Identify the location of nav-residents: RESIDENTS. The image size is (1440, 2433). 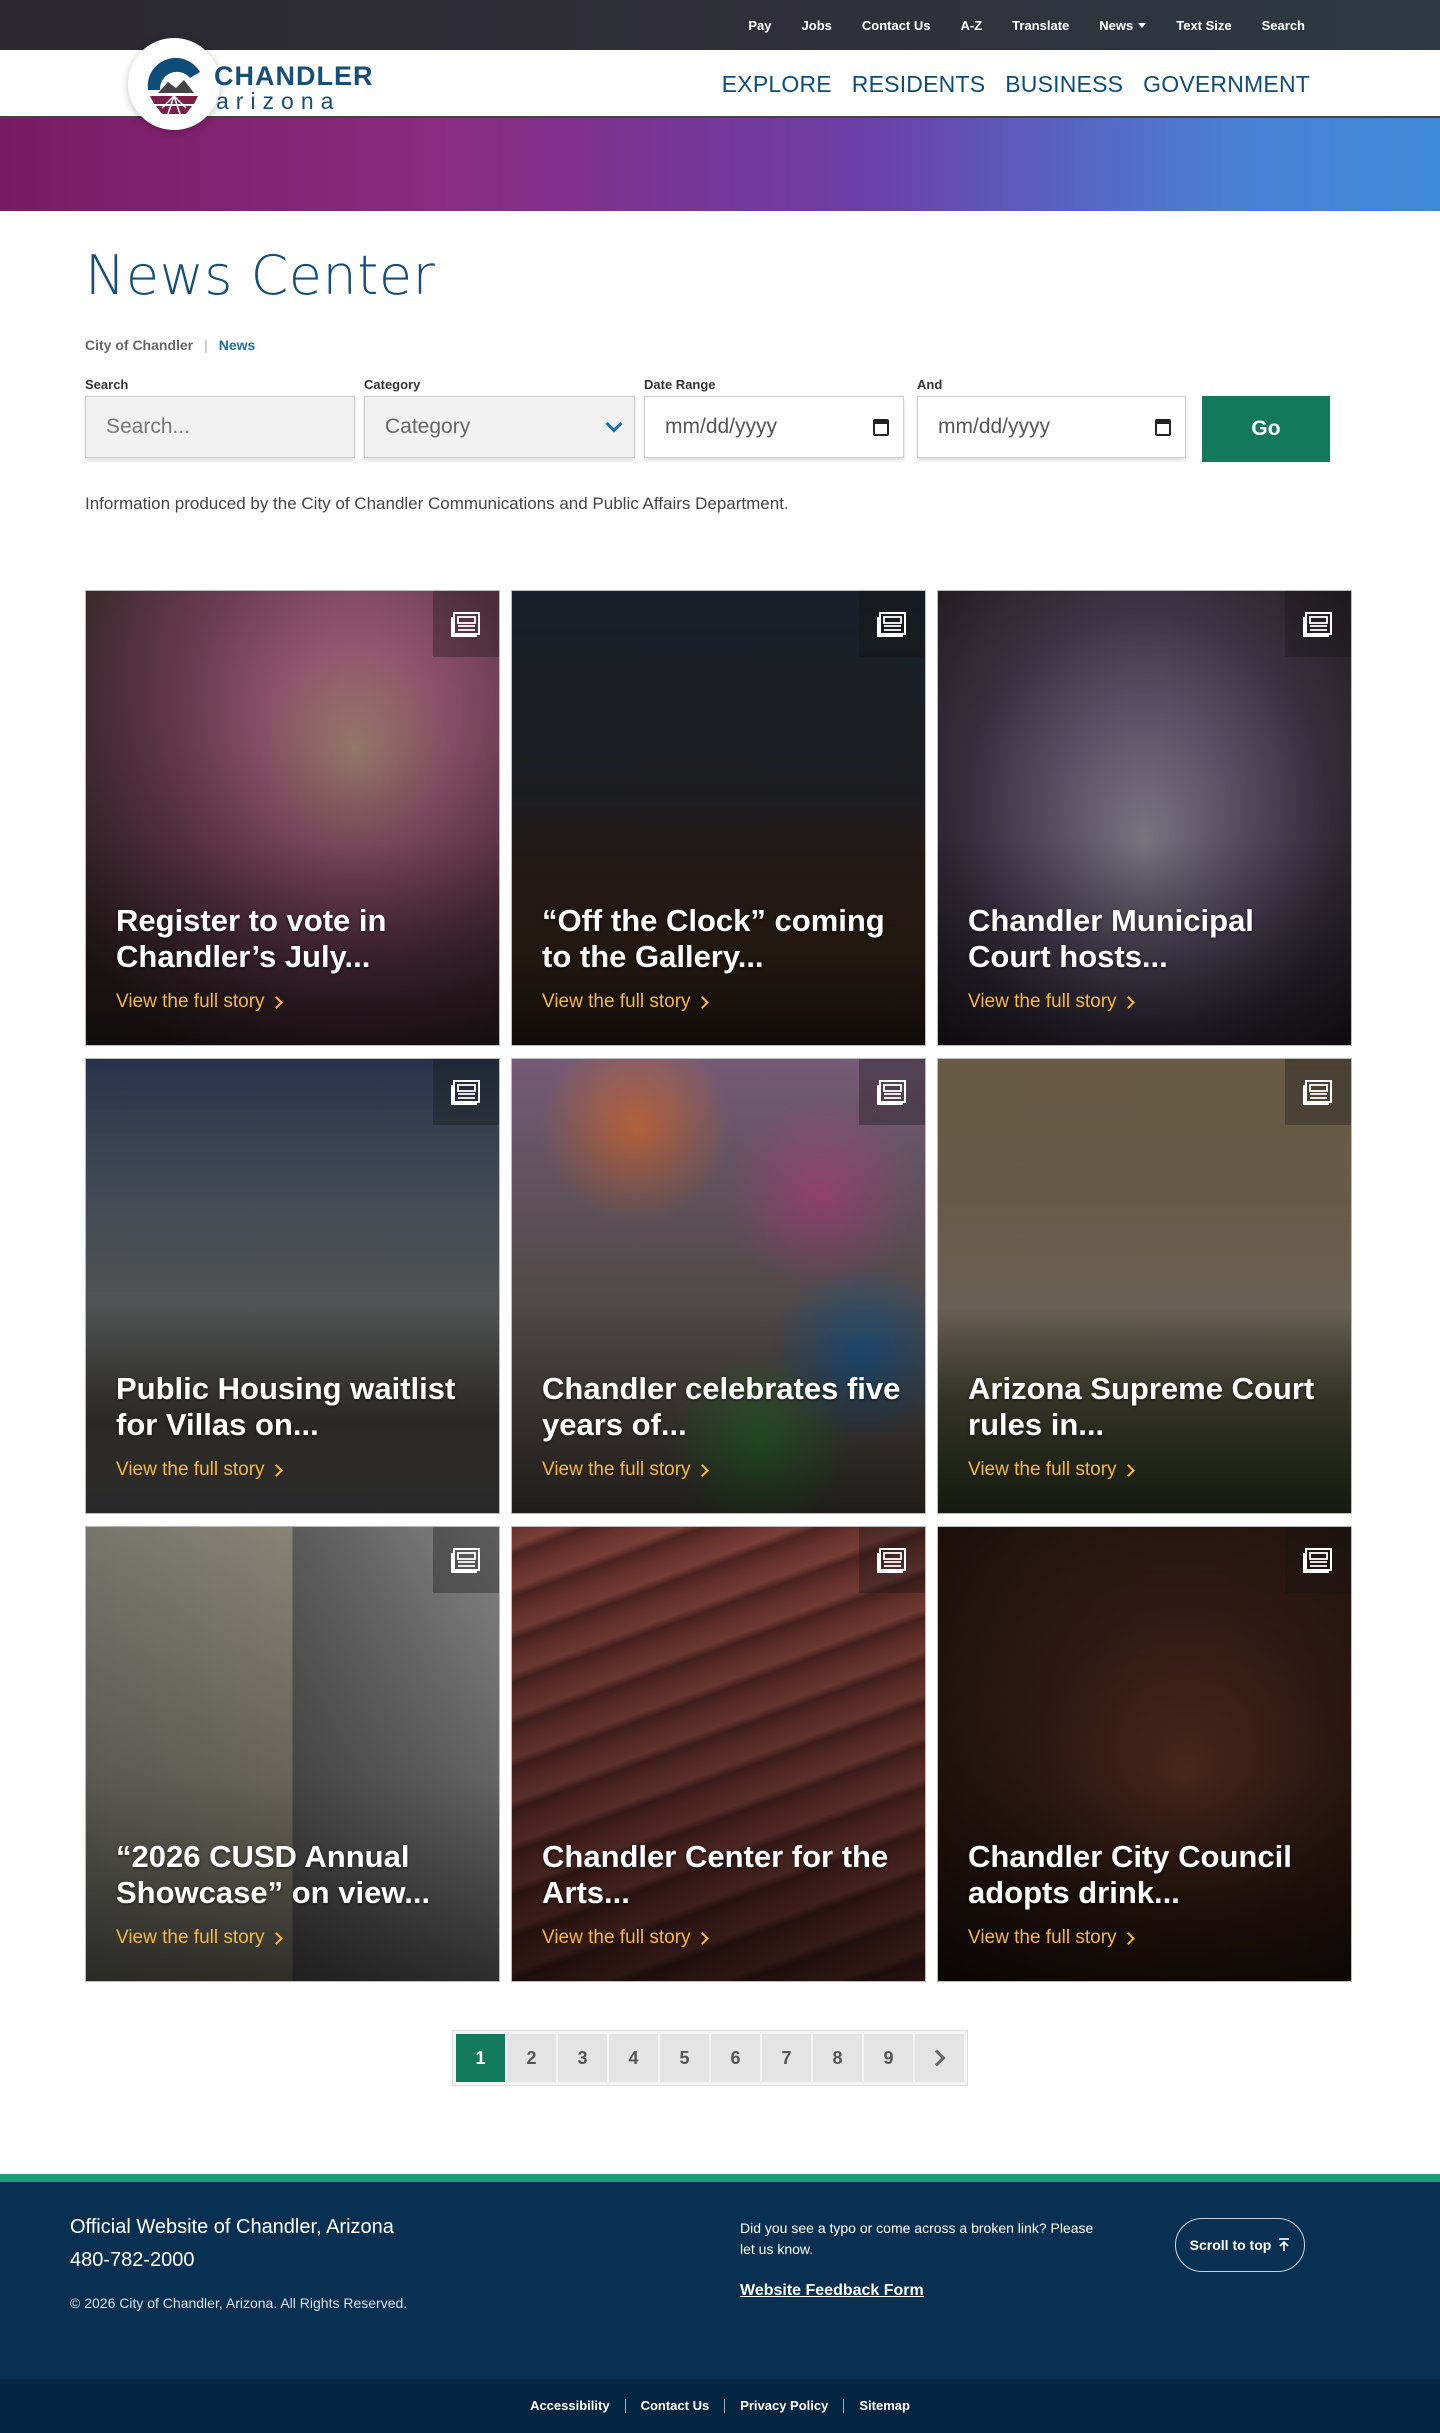
(918, 84).